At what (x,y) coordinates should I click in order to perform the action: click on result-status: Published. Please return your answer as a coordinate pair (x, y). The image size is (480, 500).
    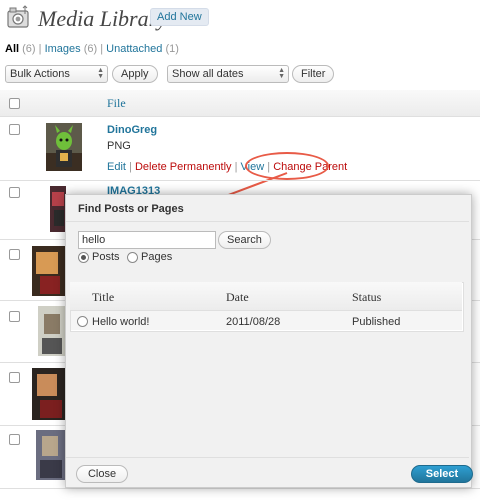
    Looking at the image, I should click on (376, 322).